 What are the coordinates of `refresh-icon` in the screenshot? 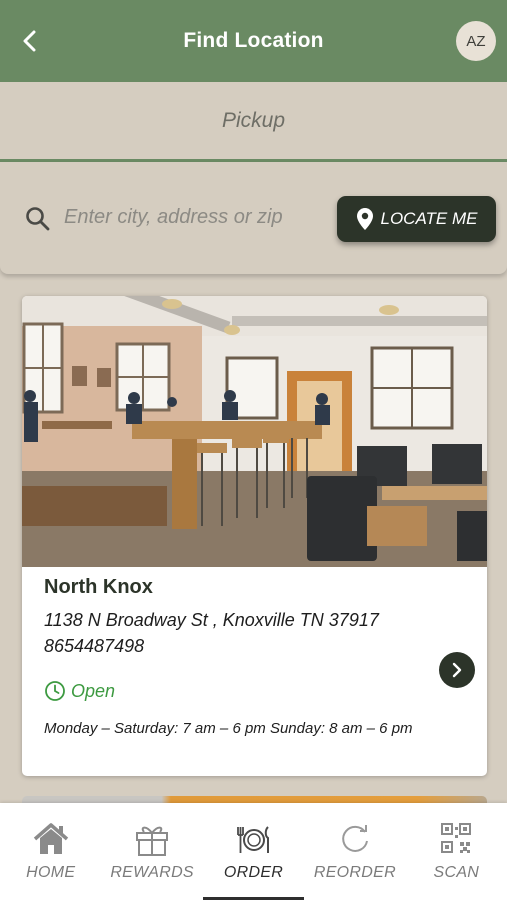 It's located at (355, 838).